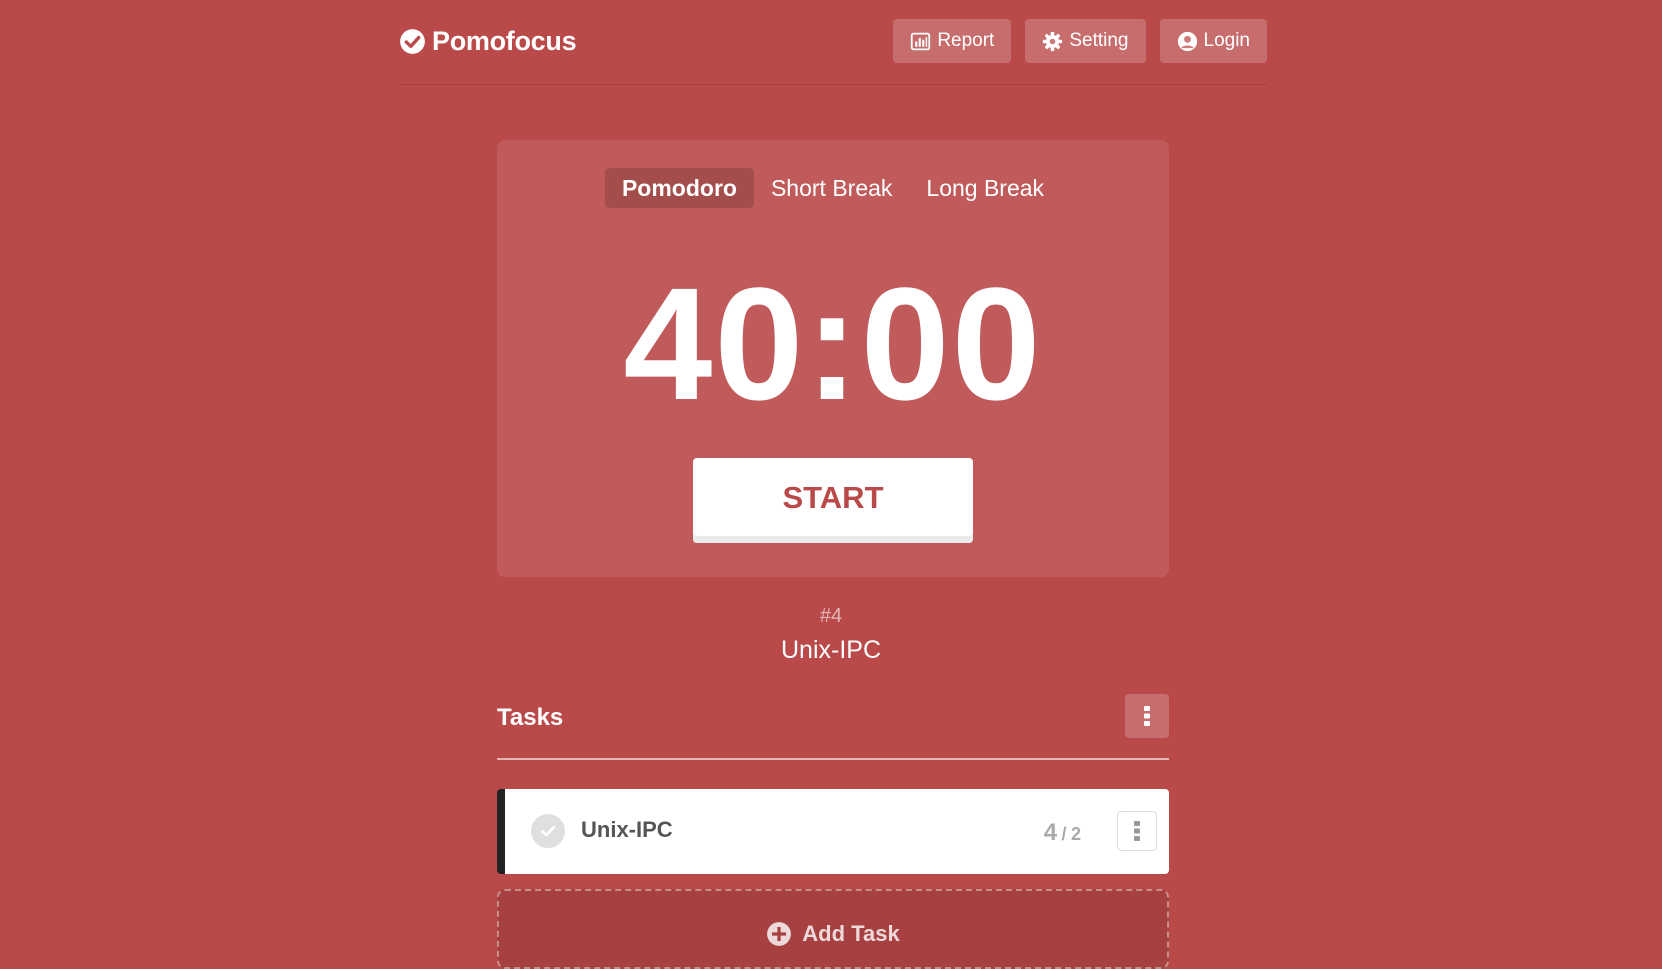 The height and width of the screenshot is (969, 1662). Describe the element at coordinates (679, 188) in the screenshot. I see `tab-pomodoro: Pomodoro` at that location.